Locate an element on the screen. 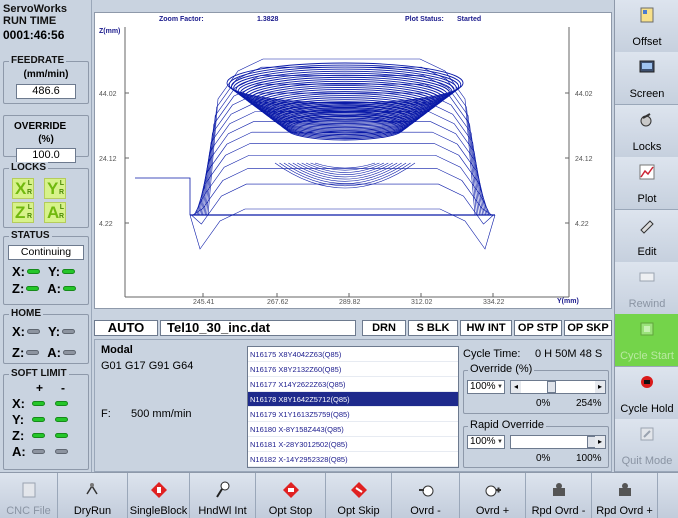 This screenshot has height=518, width=678. dryrun-button: DryRun is located at coordinates (93, 495).